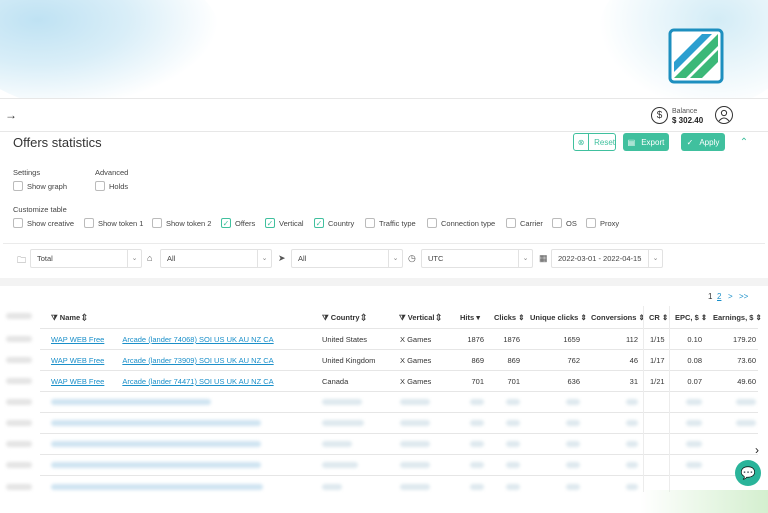 This screenshot has width=768, height=513. Describe the element at coordinates (743, 296) in the screenshot. I see `last-page-link: >>` at that location.